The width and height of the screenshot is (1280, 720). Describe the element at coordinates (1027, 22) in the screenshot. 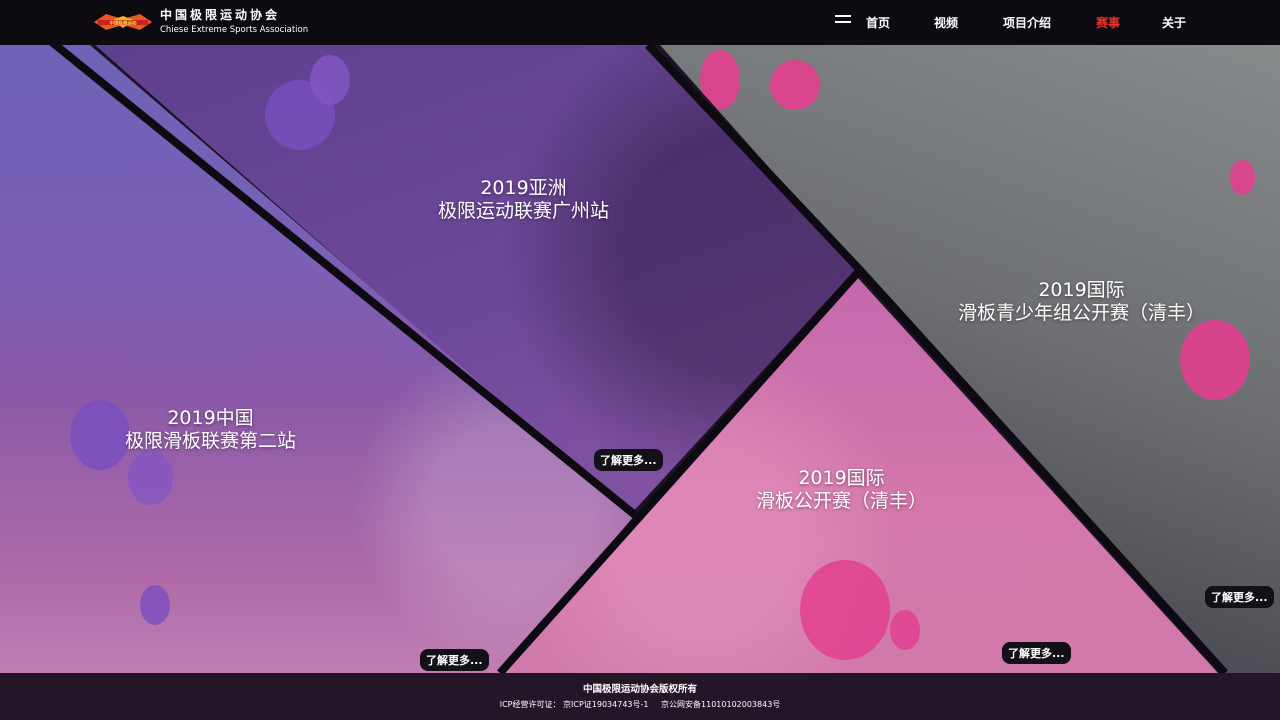

I see `nav-projects: 项目介绍` at that location.